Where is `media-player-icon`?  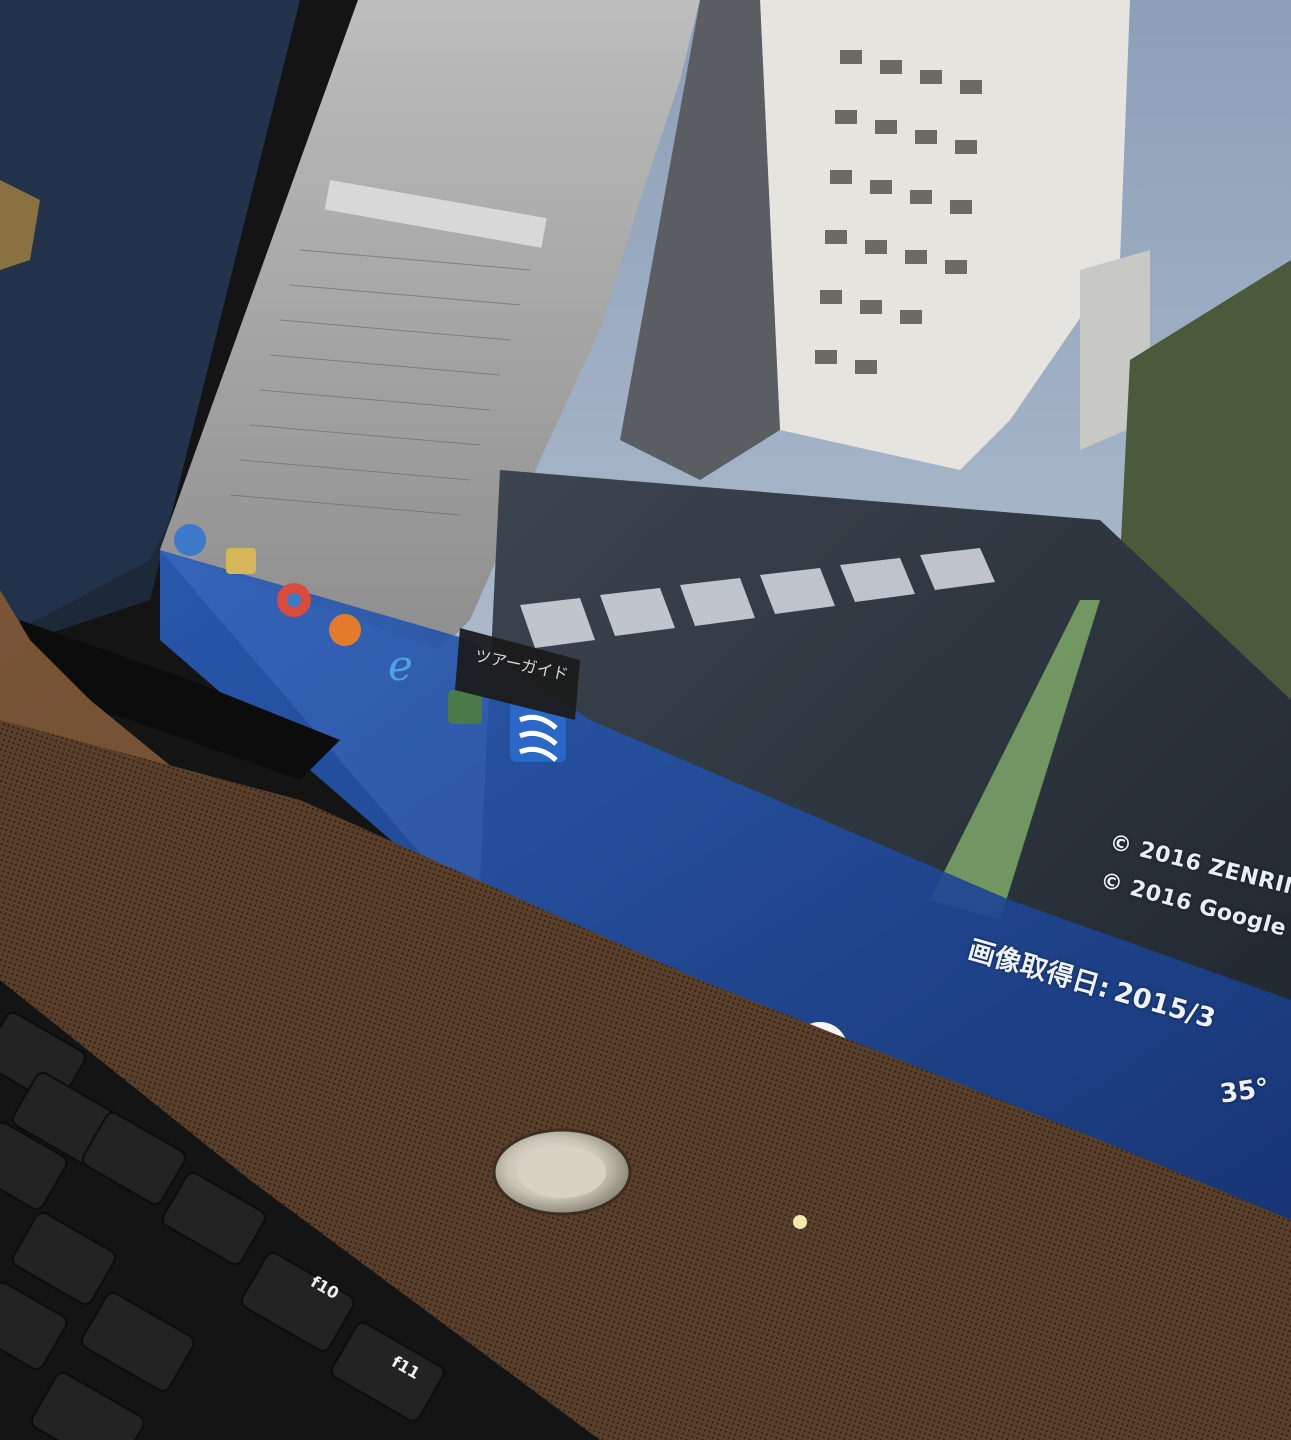 media-player-icon is located at coordinates (345, 630).